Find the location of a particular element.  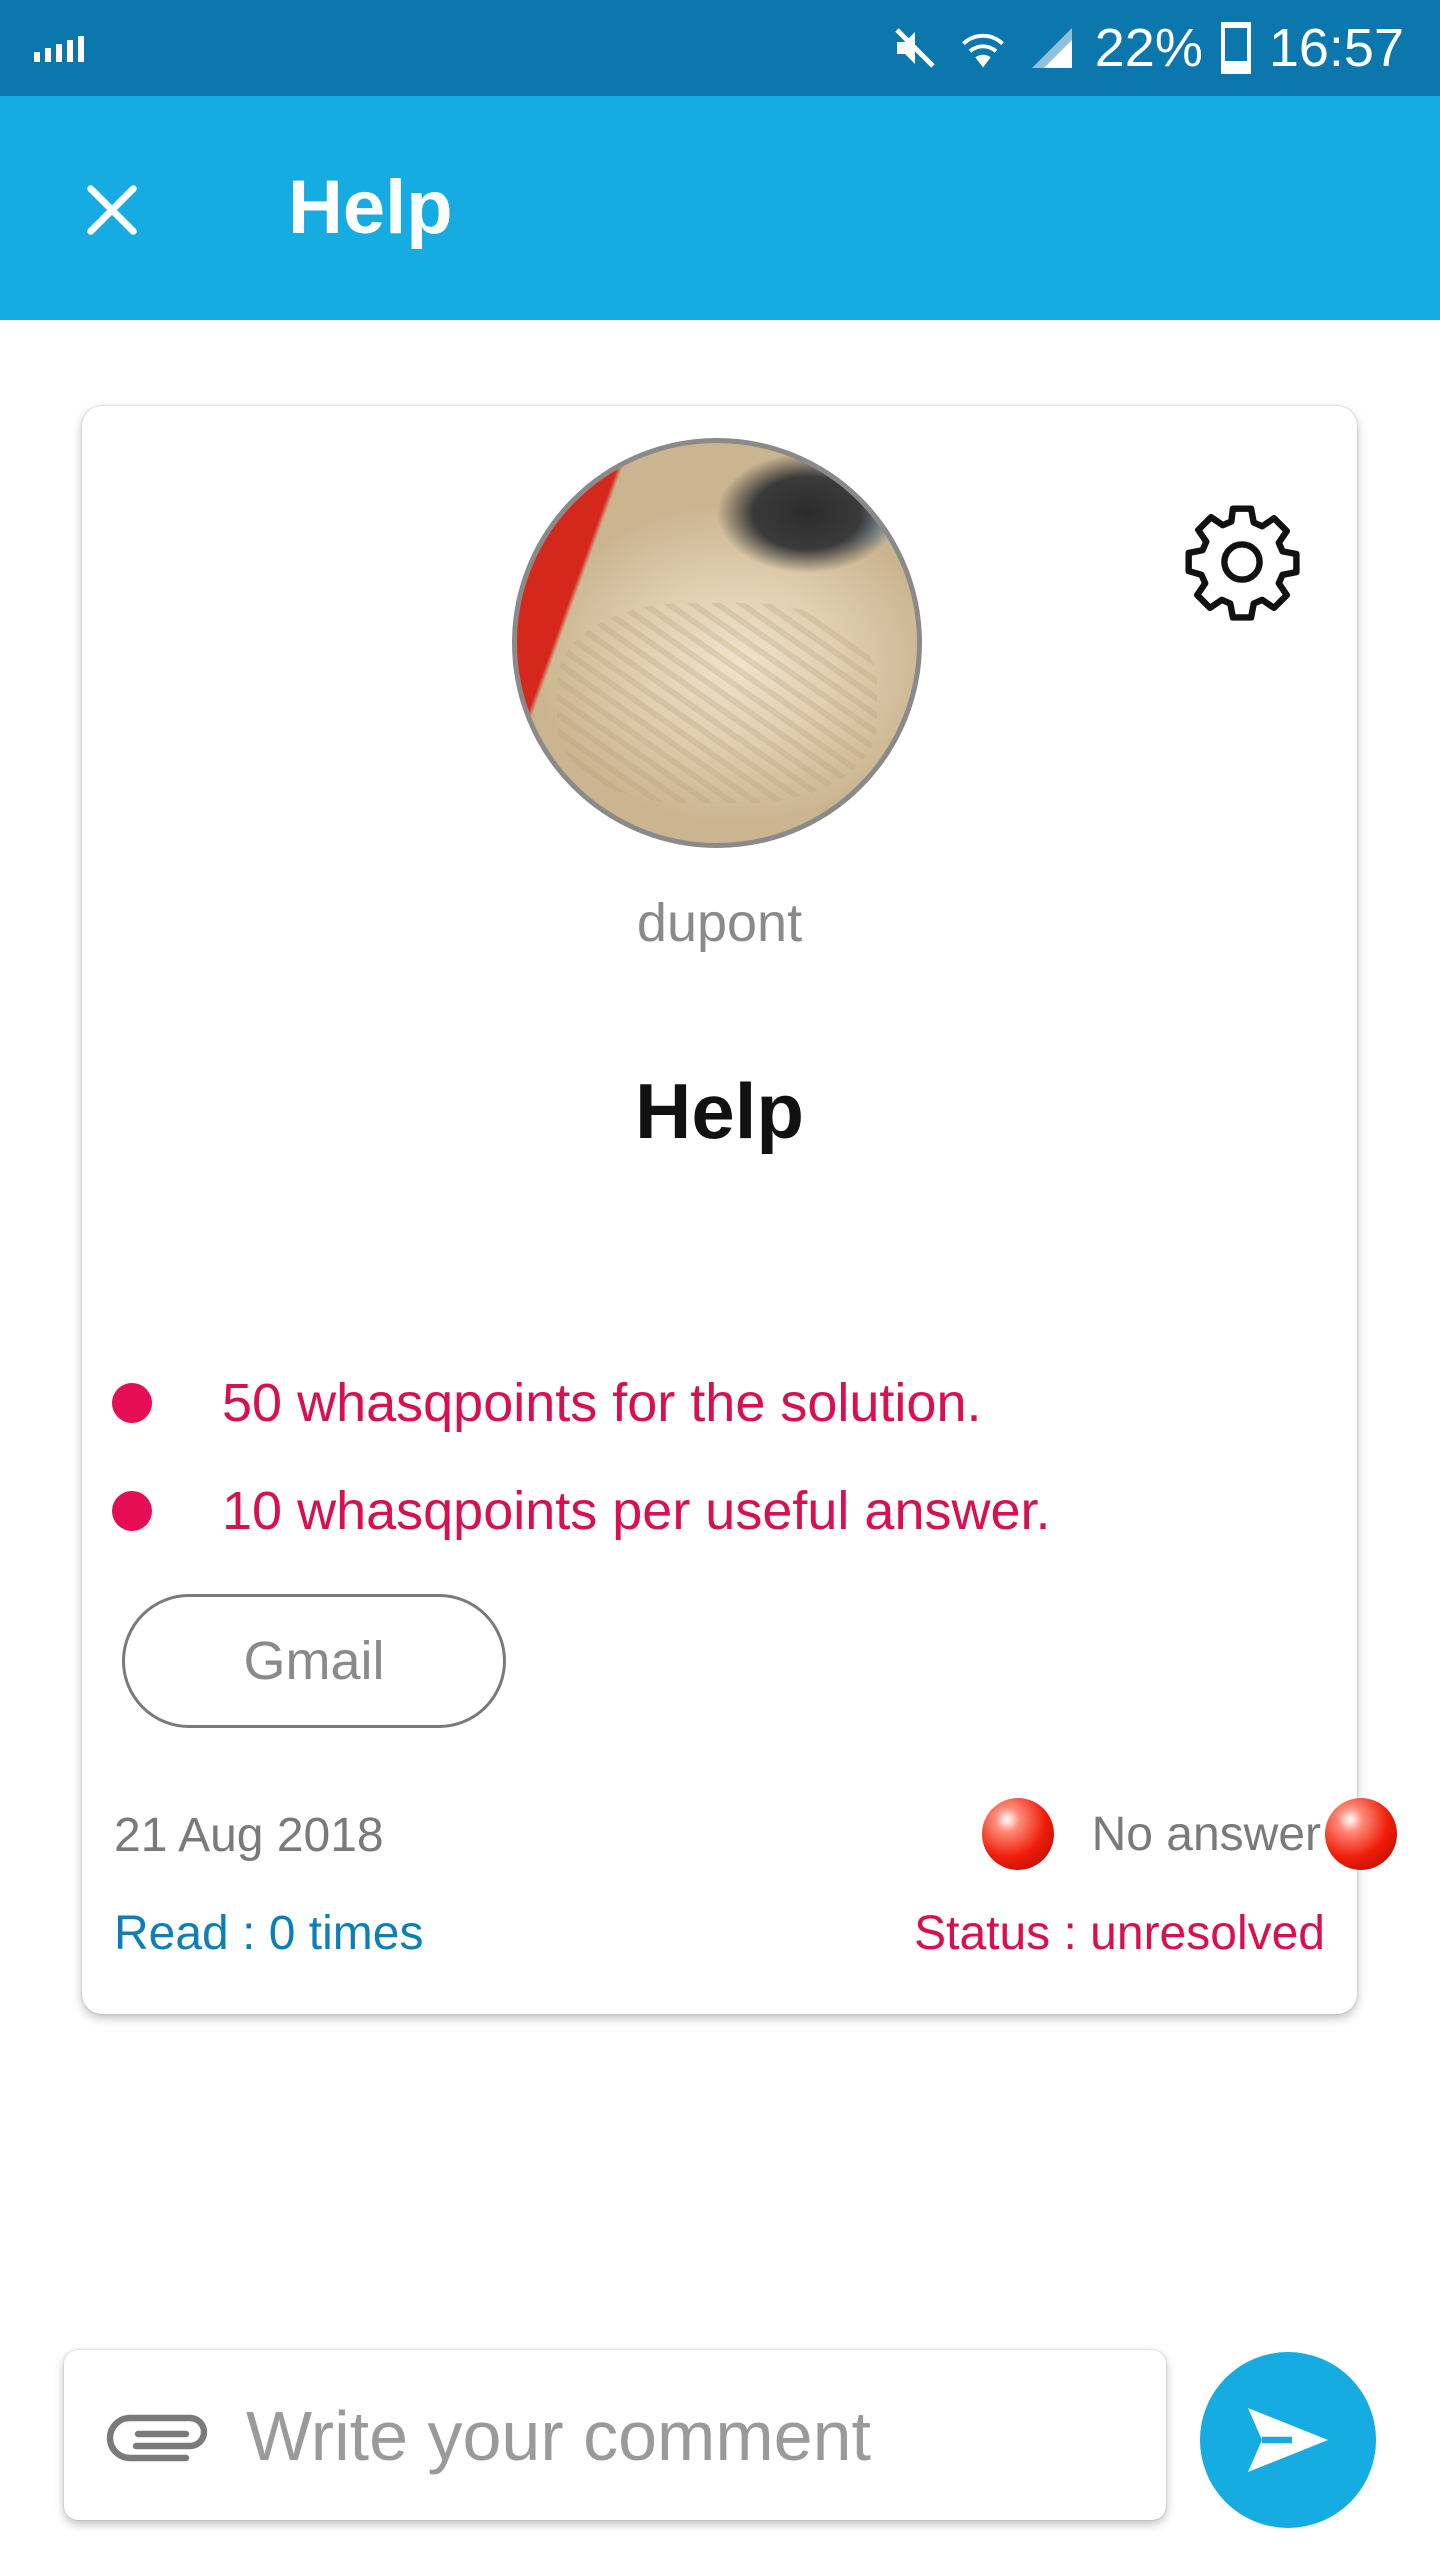

answer-indicator: No answer is located at coordinates (1189, 1834).